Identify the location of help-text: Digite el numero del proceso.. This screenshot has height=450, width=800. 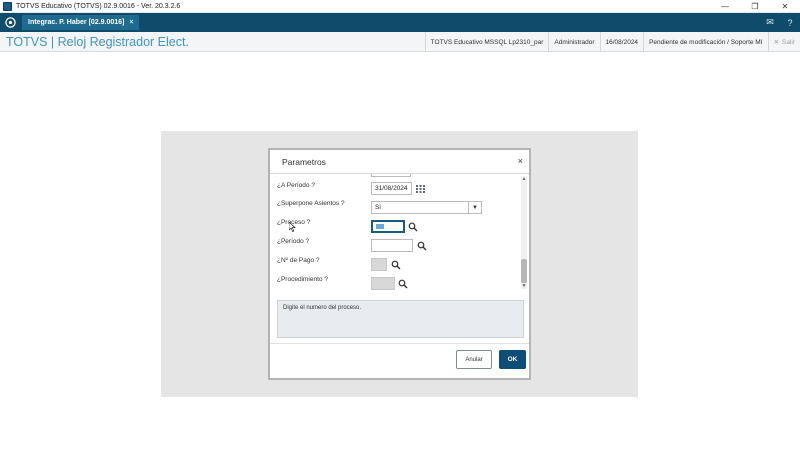
(322, 308).